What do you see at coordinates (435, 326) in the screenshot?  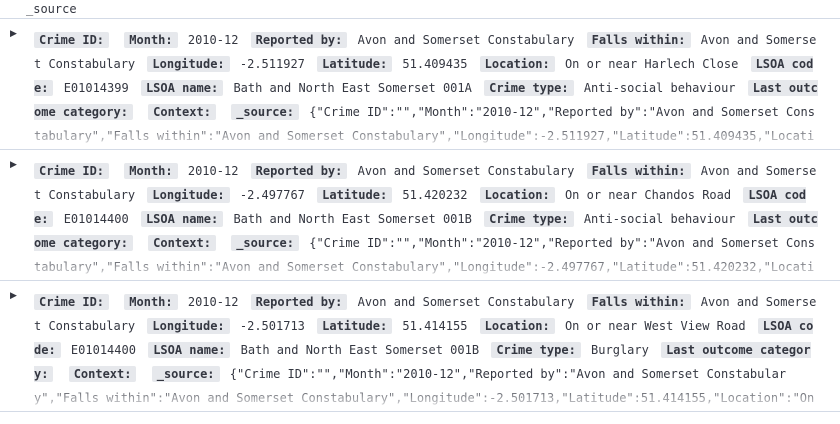 I see `field-value: 51.414155` at bounding box center [435, 326].